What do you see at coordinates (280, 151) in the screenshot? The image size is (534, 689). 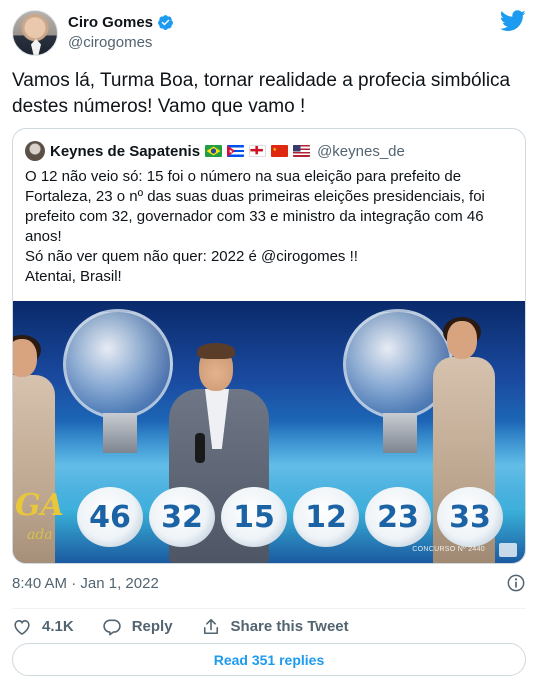 I see `china-flag-icon: ★` at bounding box center [280, 151].